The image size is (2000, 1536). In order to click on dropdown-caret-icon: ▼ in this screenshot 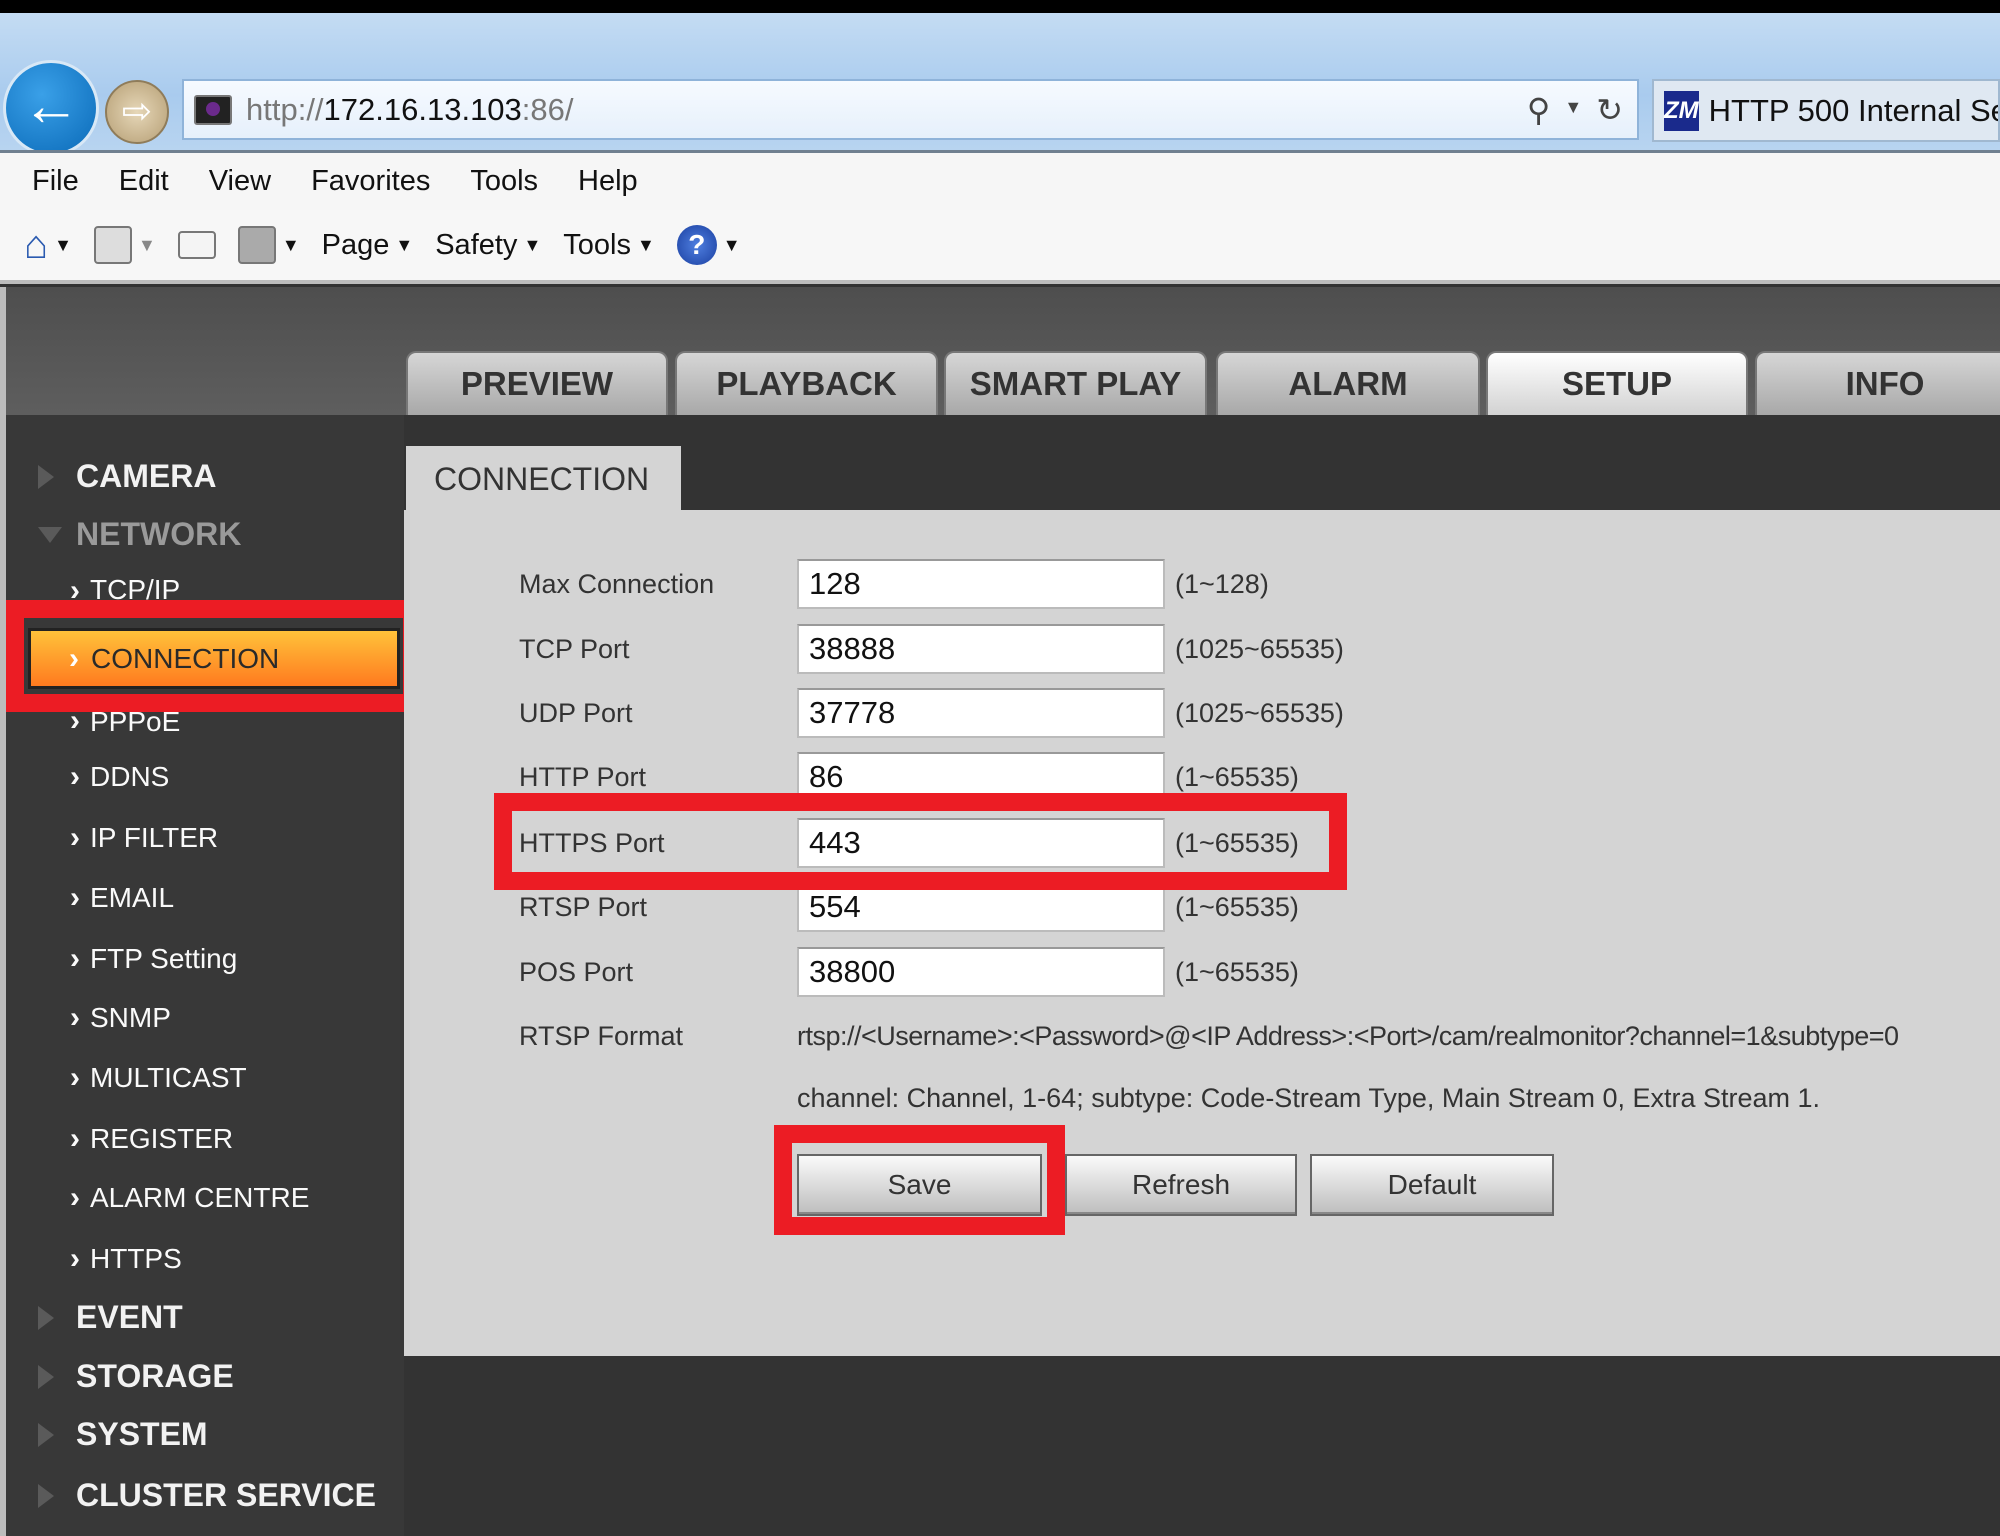, I will do `click(1573, 110)`.